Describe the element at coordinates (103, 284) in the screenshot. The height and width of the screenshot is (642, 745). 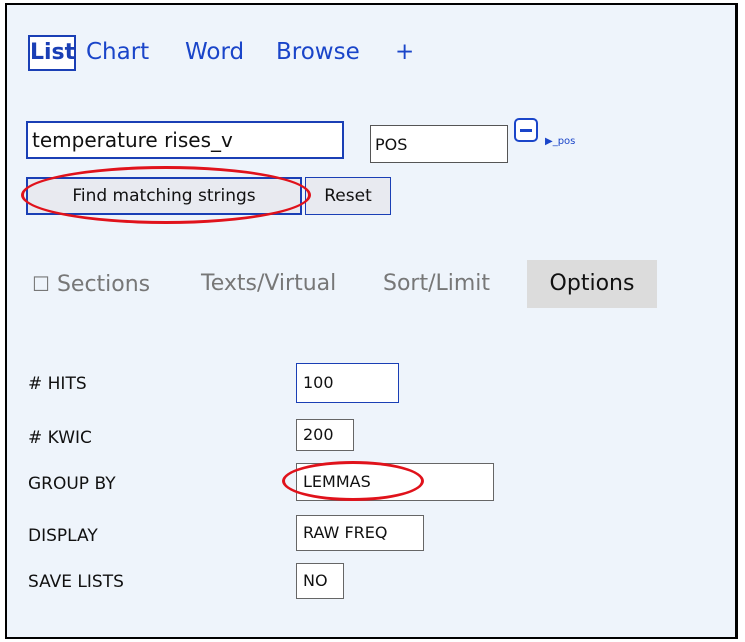
I see `sections-label: Sections` at that location.